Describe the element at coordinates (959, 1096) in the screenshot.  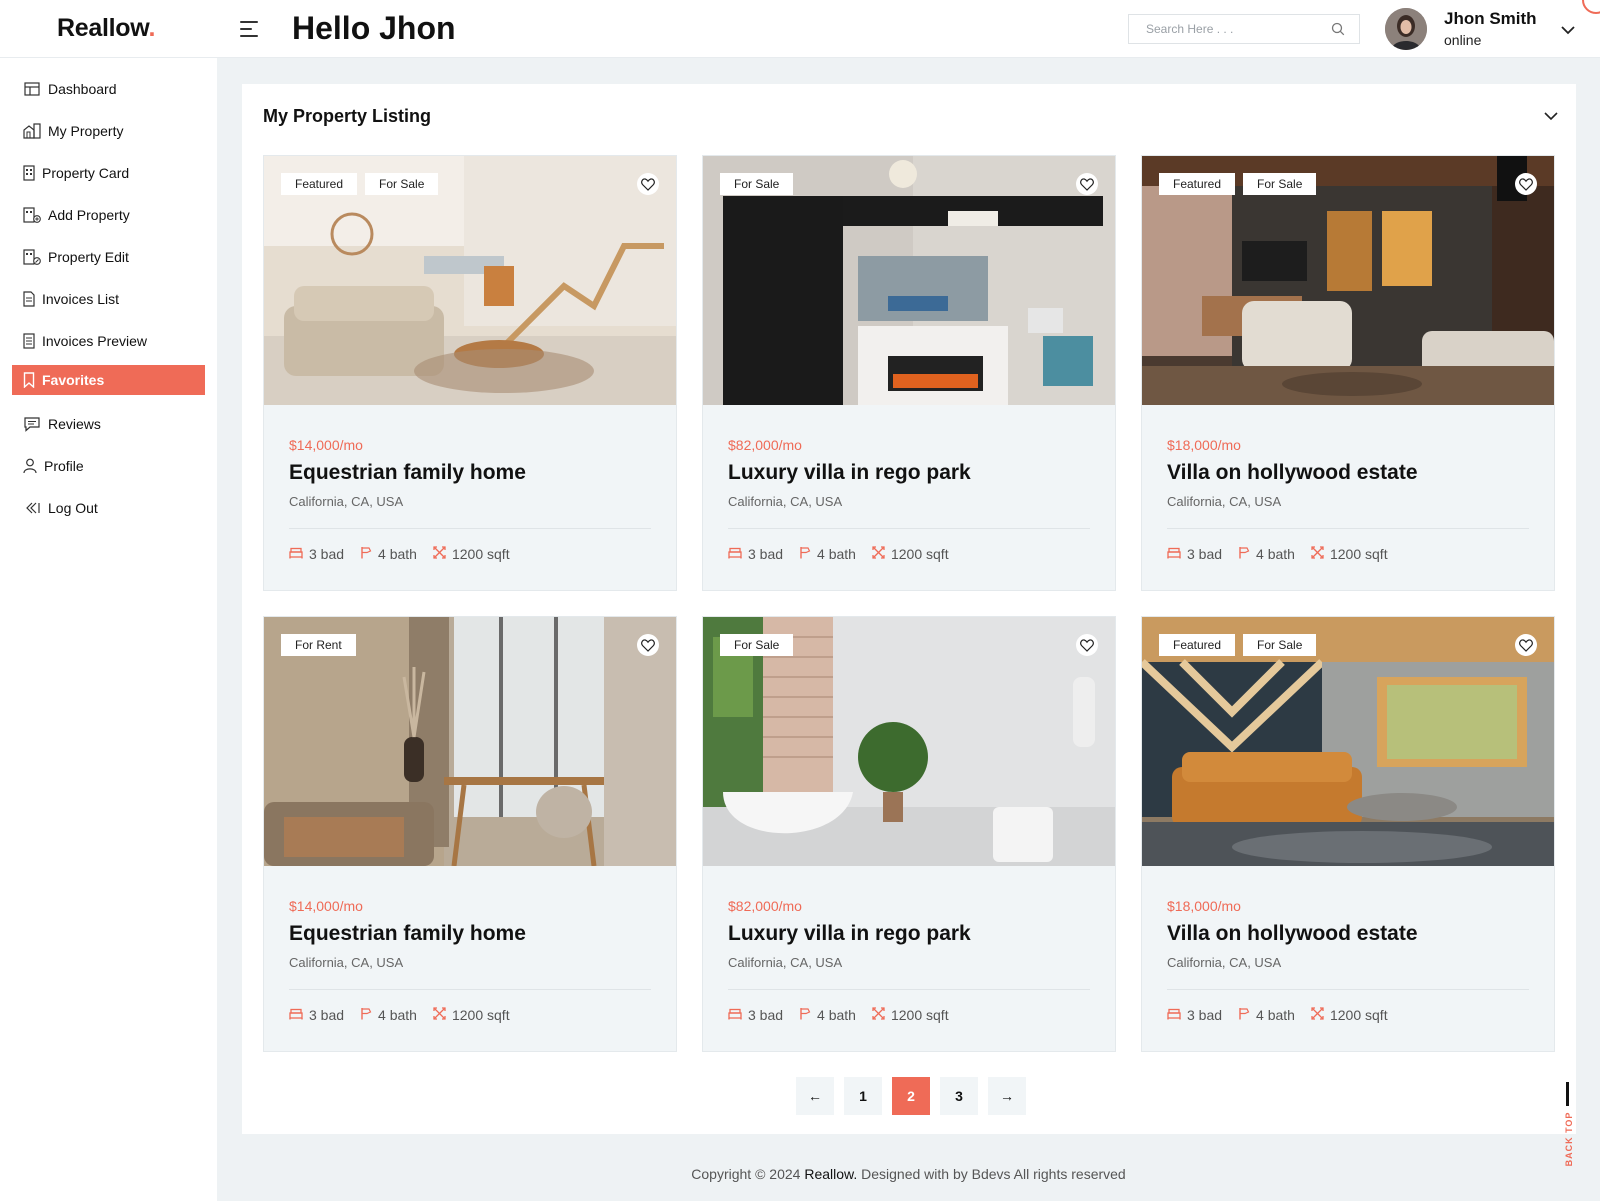
I see `page-button-3: 3` at that location.